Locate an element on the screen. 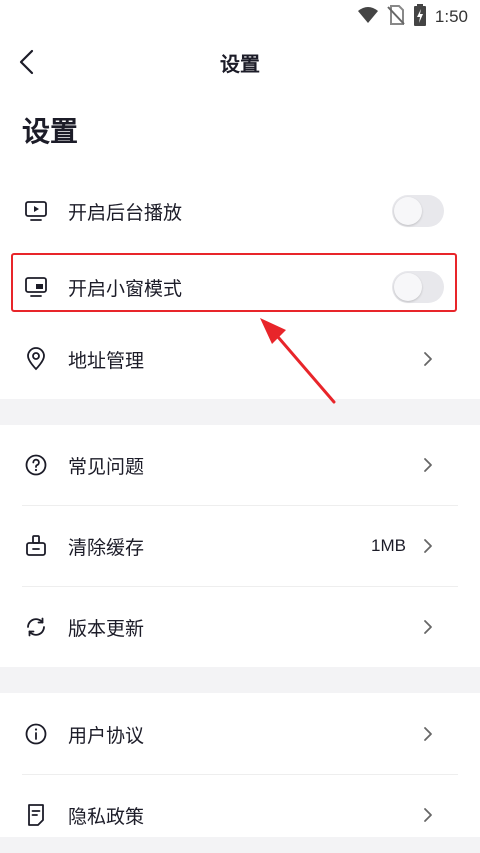 The width and height of the screenshot is (480, 853). small-window-label: 开启小窗模式 is located at coordinates (125, 288).